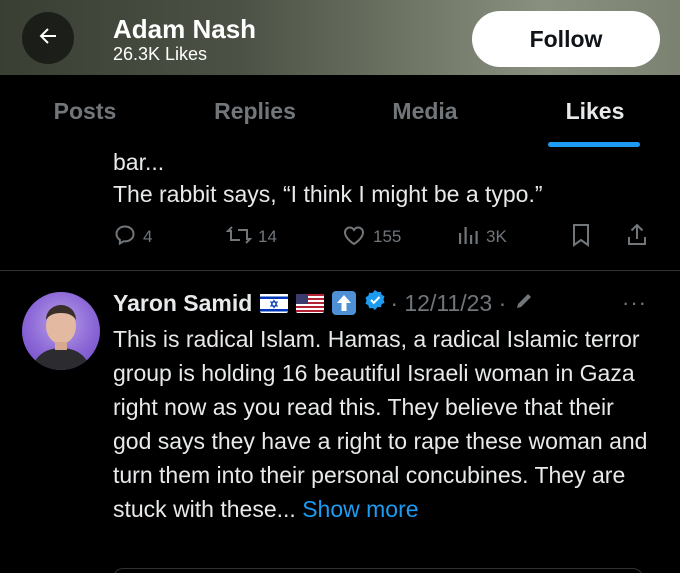 Image resolution: width=680 pixels, height=573 pixels. What do you see at coordinates (185, 29) in the screenshot?
I see `profile-name: Adam Nash` at bounding box center [185, 29].